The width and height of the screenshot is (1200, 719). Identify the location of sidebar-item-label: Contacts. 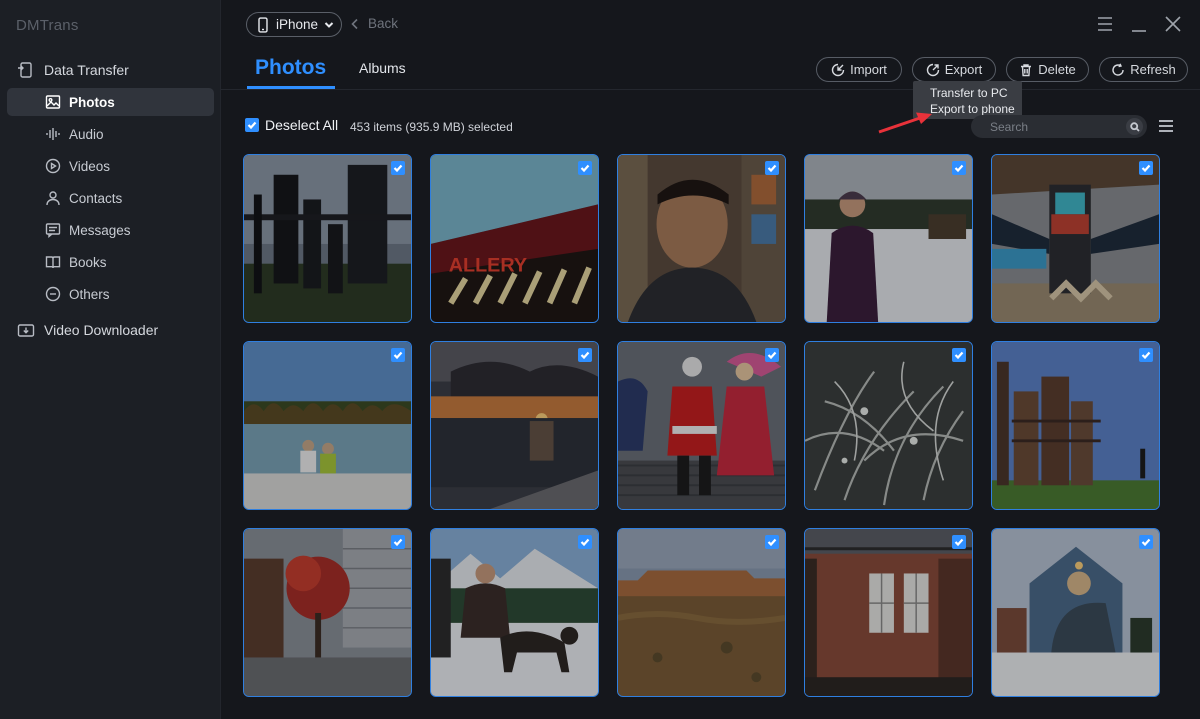
(96, 198).